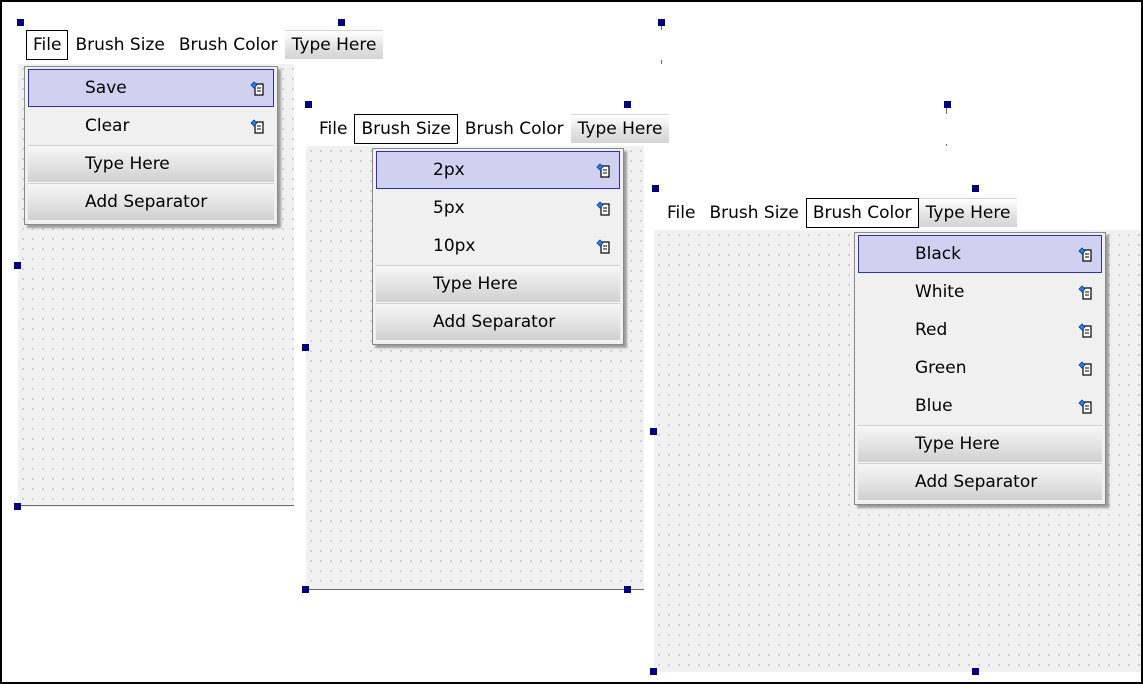  What do you see at coordinates (449, 170) in the screenshot?
I see `menu-item-label: 2px` at bounding box center [449, 170].